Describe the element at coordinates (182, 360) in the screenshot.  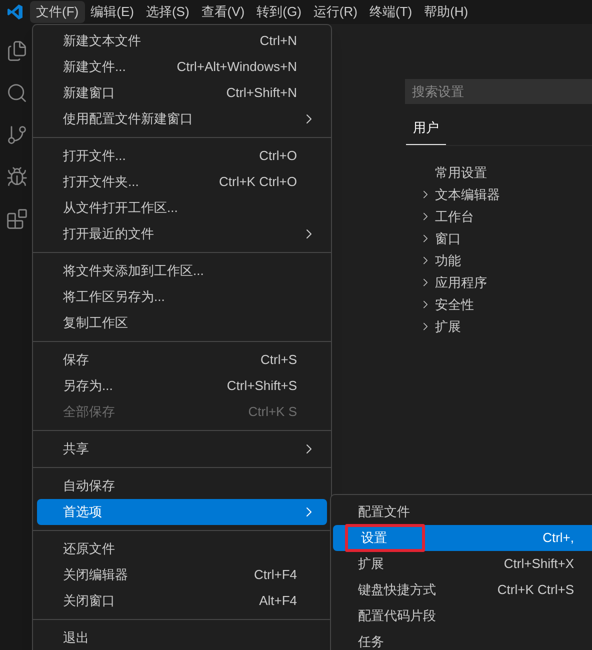
I see `menu-item: 保存 Ctrl+S` at that location.